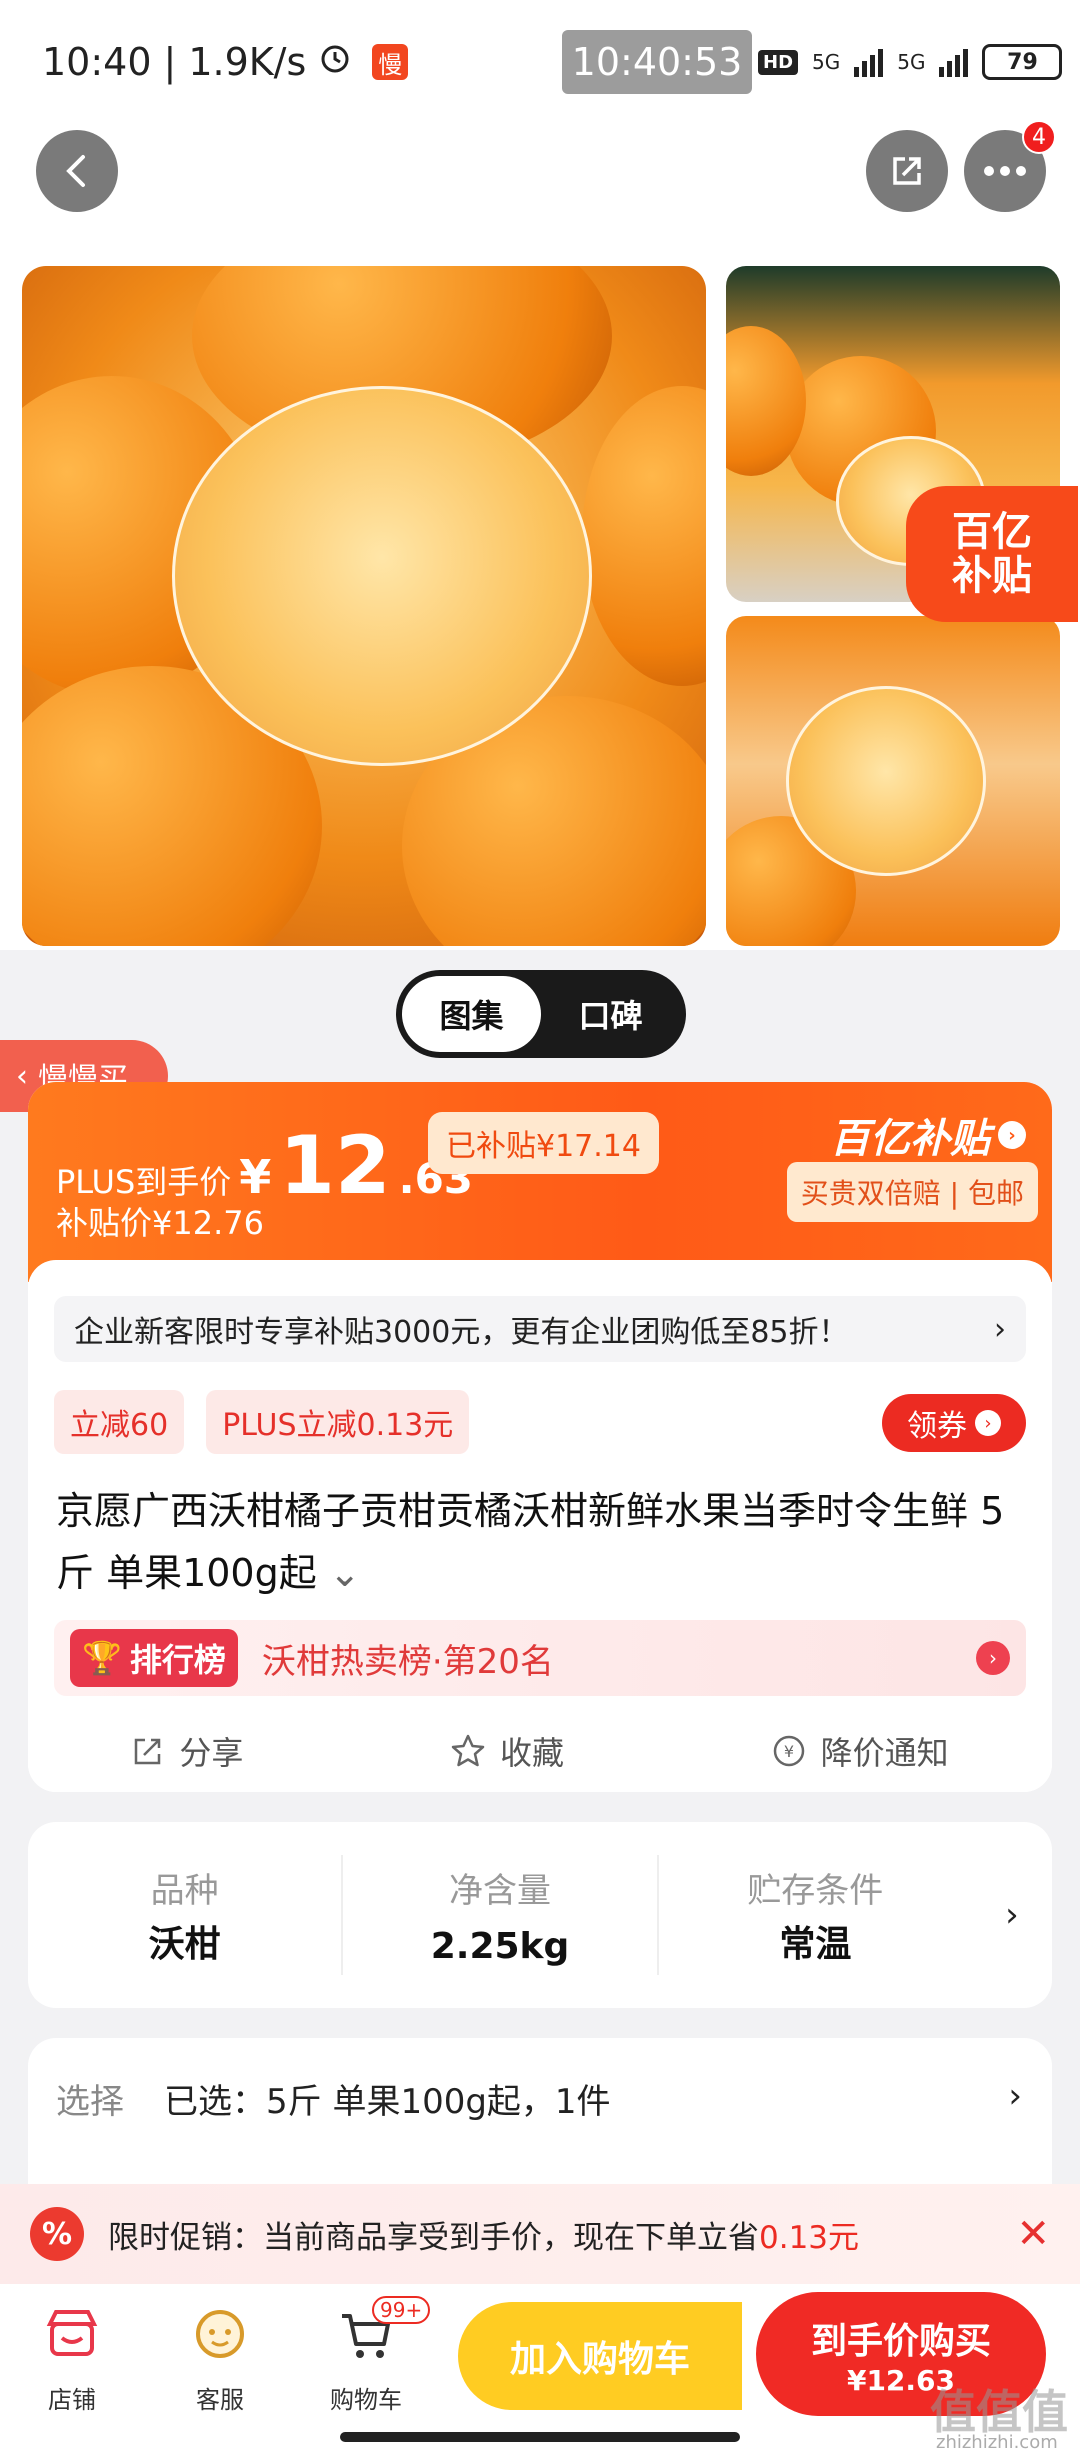 The height and width of the screenshot is (2460, 1080). I want to click on chevron-down-icon: ⌄, so click(344, 1573).